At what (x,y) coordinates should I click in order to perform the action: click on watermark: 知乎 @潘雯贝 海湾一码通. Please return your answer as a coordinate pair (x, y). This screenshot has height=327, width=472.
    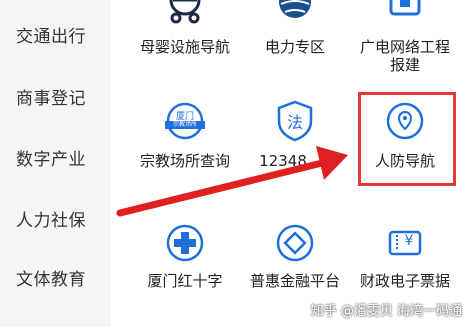
    Looking at the image, I should click on (386, 311).